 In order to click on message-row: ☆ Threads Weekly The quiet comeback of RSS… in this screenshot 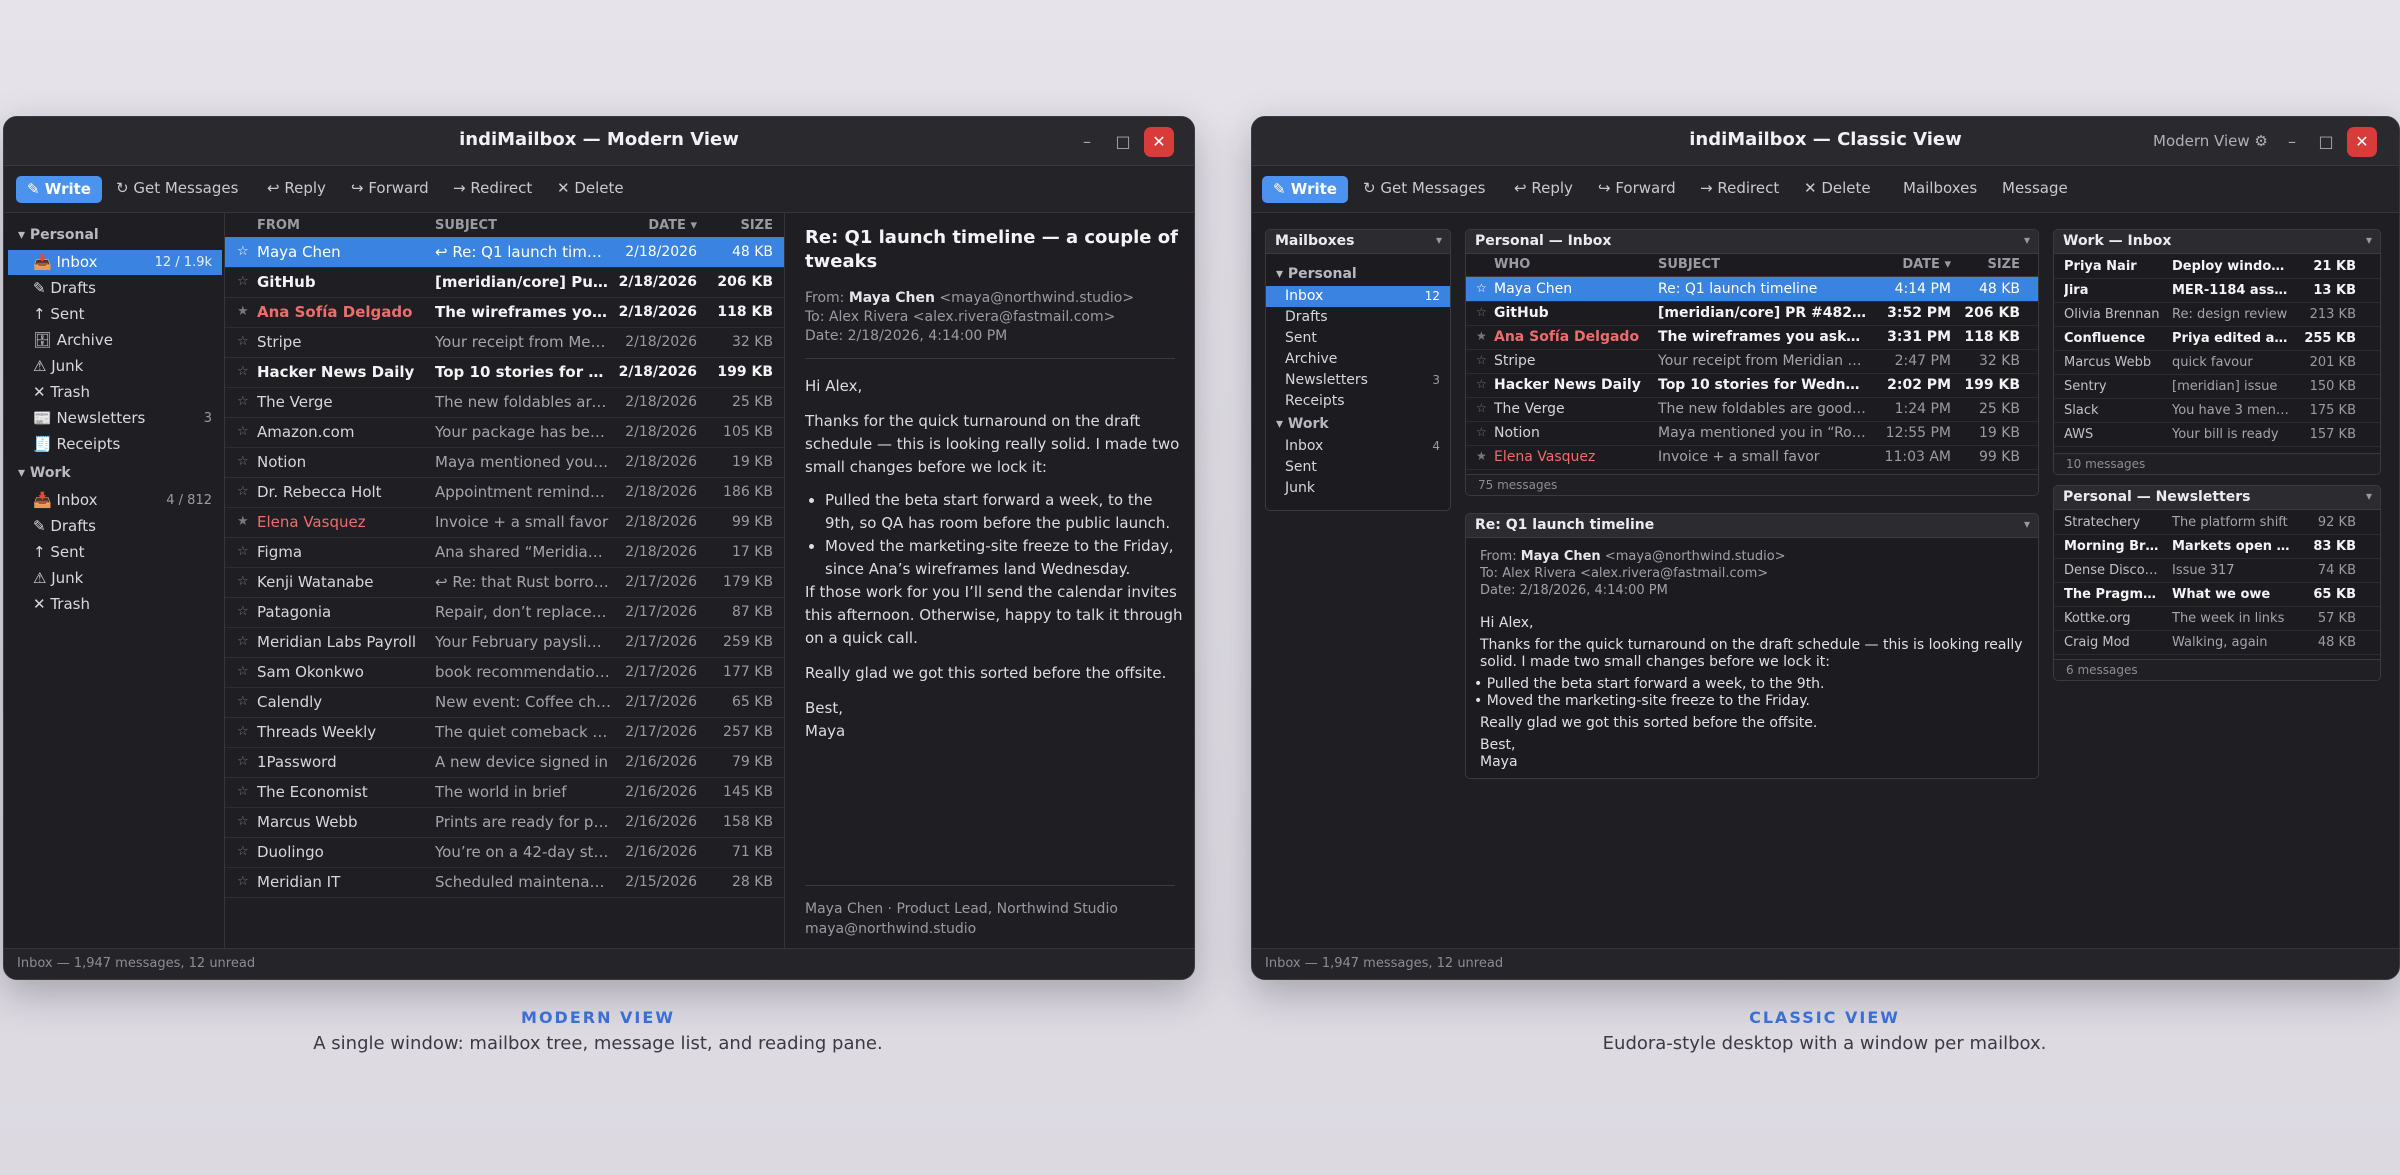, I will do `click(504, 732)`.